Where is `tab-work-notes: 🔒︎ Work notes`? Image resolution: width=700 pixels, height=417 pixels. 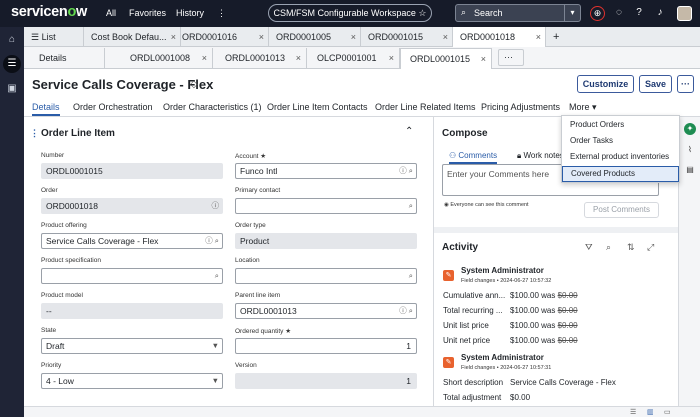 tab-work-notes: 🔒︎ Work notes is located at coordinates (540, 156).